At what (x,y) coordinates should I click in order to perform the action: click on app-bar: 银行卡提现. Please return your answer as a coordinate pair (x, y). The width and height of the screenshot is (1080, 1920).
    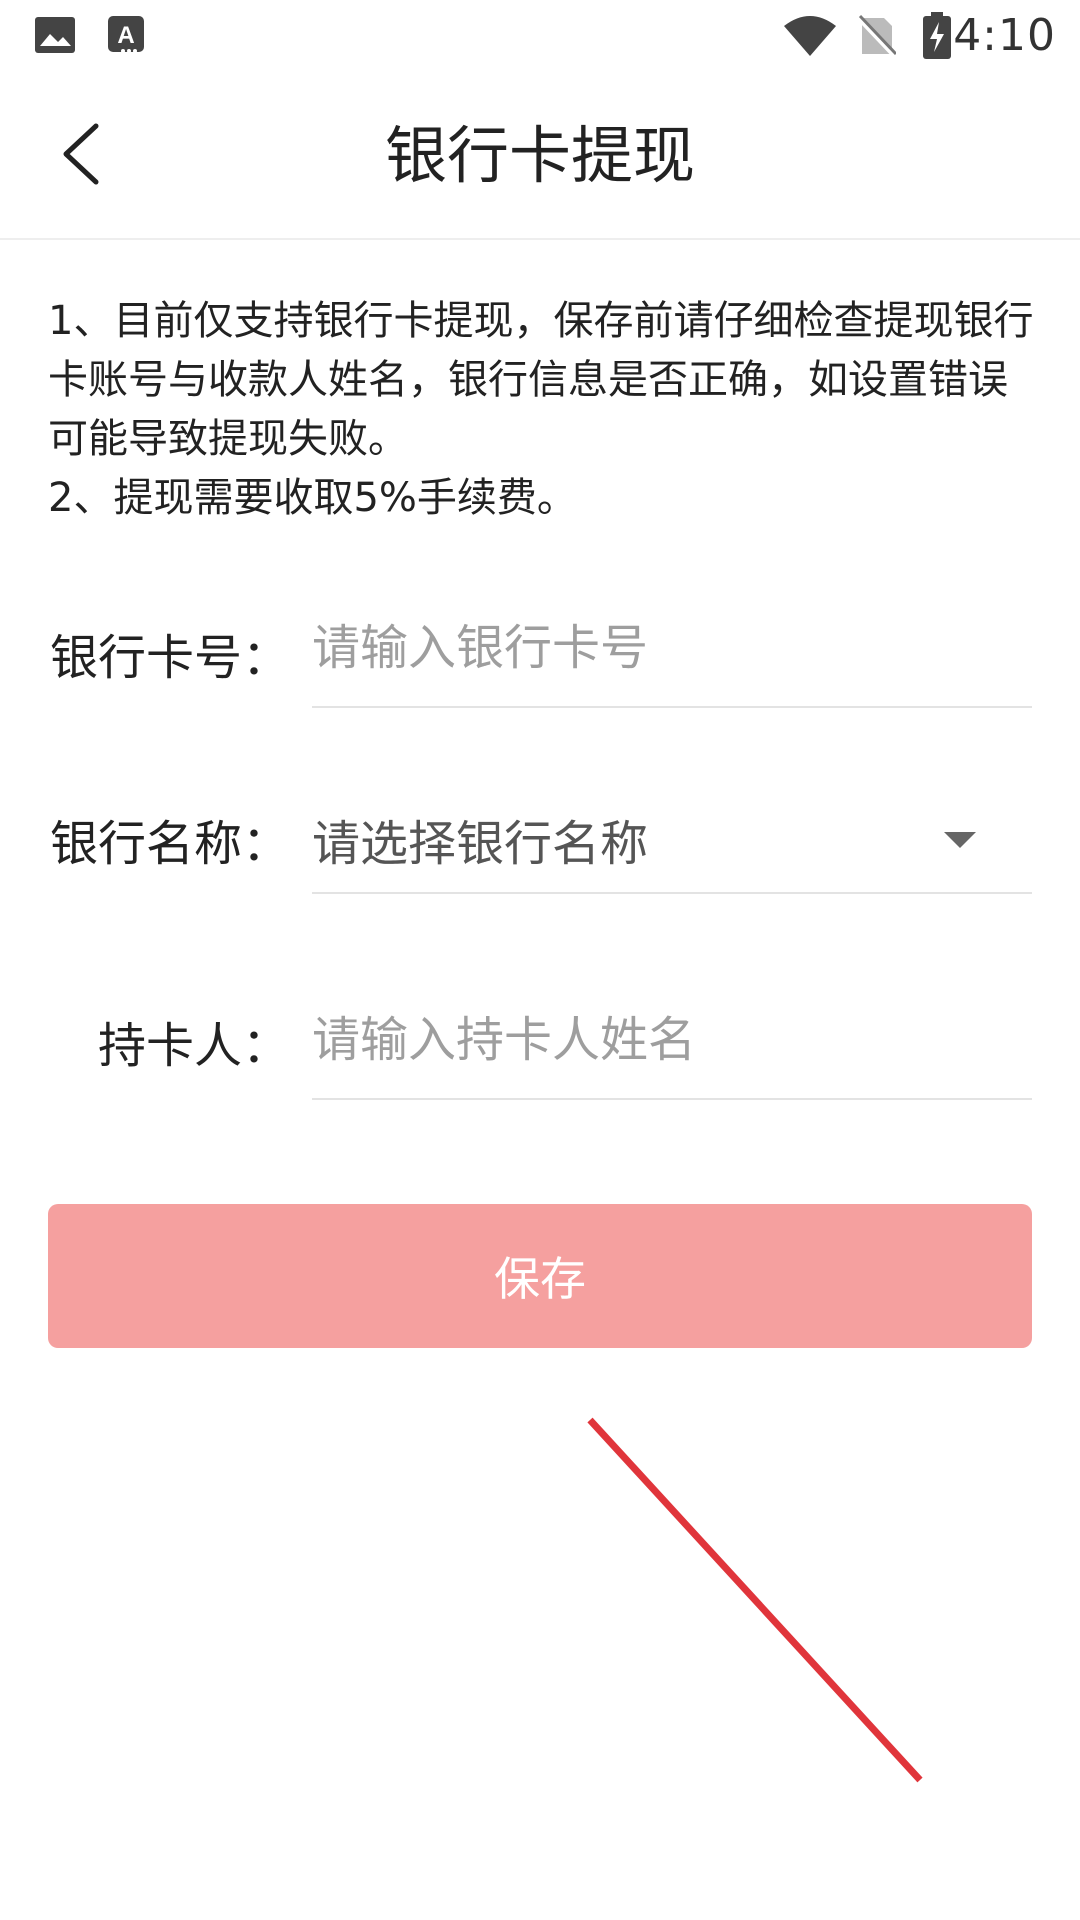
    Looking at the image, I should click on (540, 158).